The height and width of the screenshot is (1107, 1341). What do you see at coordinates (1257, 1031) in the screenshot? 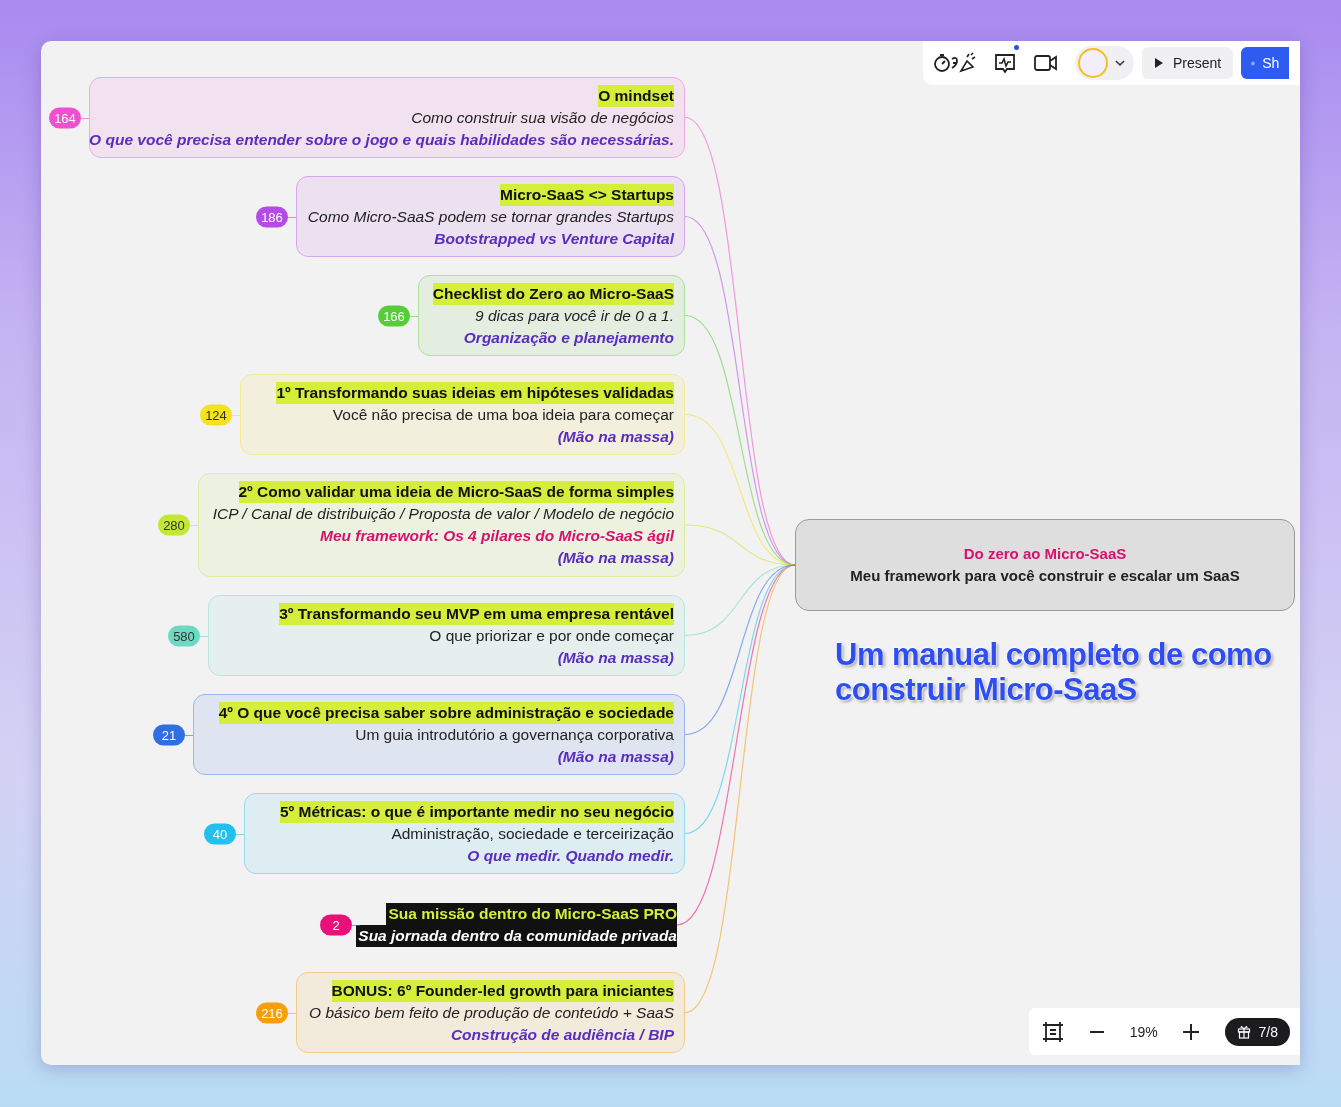
I see `slides-counter-button: 7/8` at bounding box center [1257, 1031].